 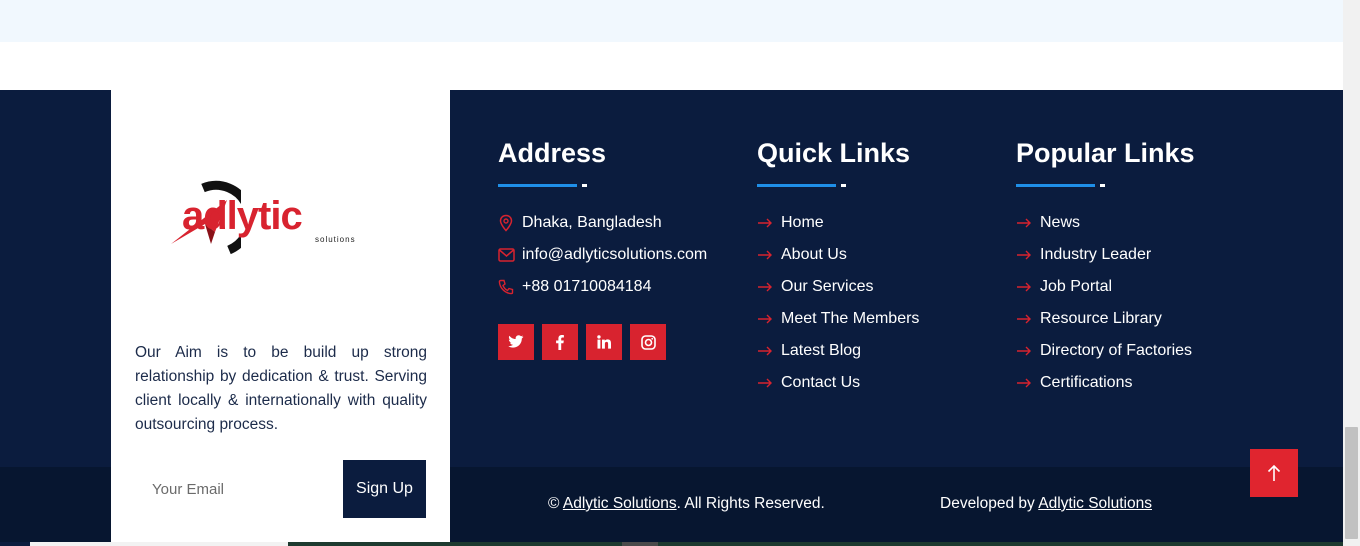 What do you see at coordinates (834, 153) in the screenshot?
I see `quick-links-title: Quick Links` at bounding box center [834, 153].